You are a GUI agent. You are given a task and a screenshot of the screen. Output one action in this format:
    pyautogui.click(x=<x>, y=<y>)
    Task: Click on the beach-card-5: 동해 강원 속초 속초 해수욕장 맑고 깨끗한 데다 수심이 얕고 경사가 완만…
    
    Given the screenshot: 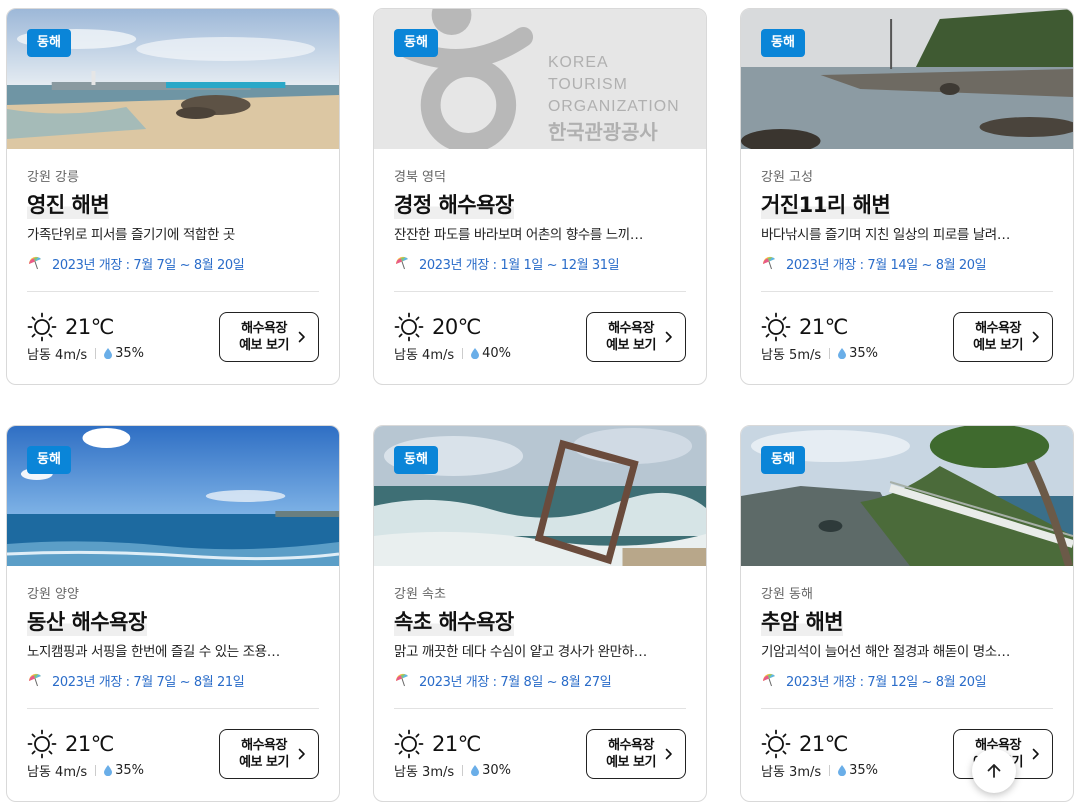 What is the action you would take?
    pyautogui.click(x=540, y=613)
    